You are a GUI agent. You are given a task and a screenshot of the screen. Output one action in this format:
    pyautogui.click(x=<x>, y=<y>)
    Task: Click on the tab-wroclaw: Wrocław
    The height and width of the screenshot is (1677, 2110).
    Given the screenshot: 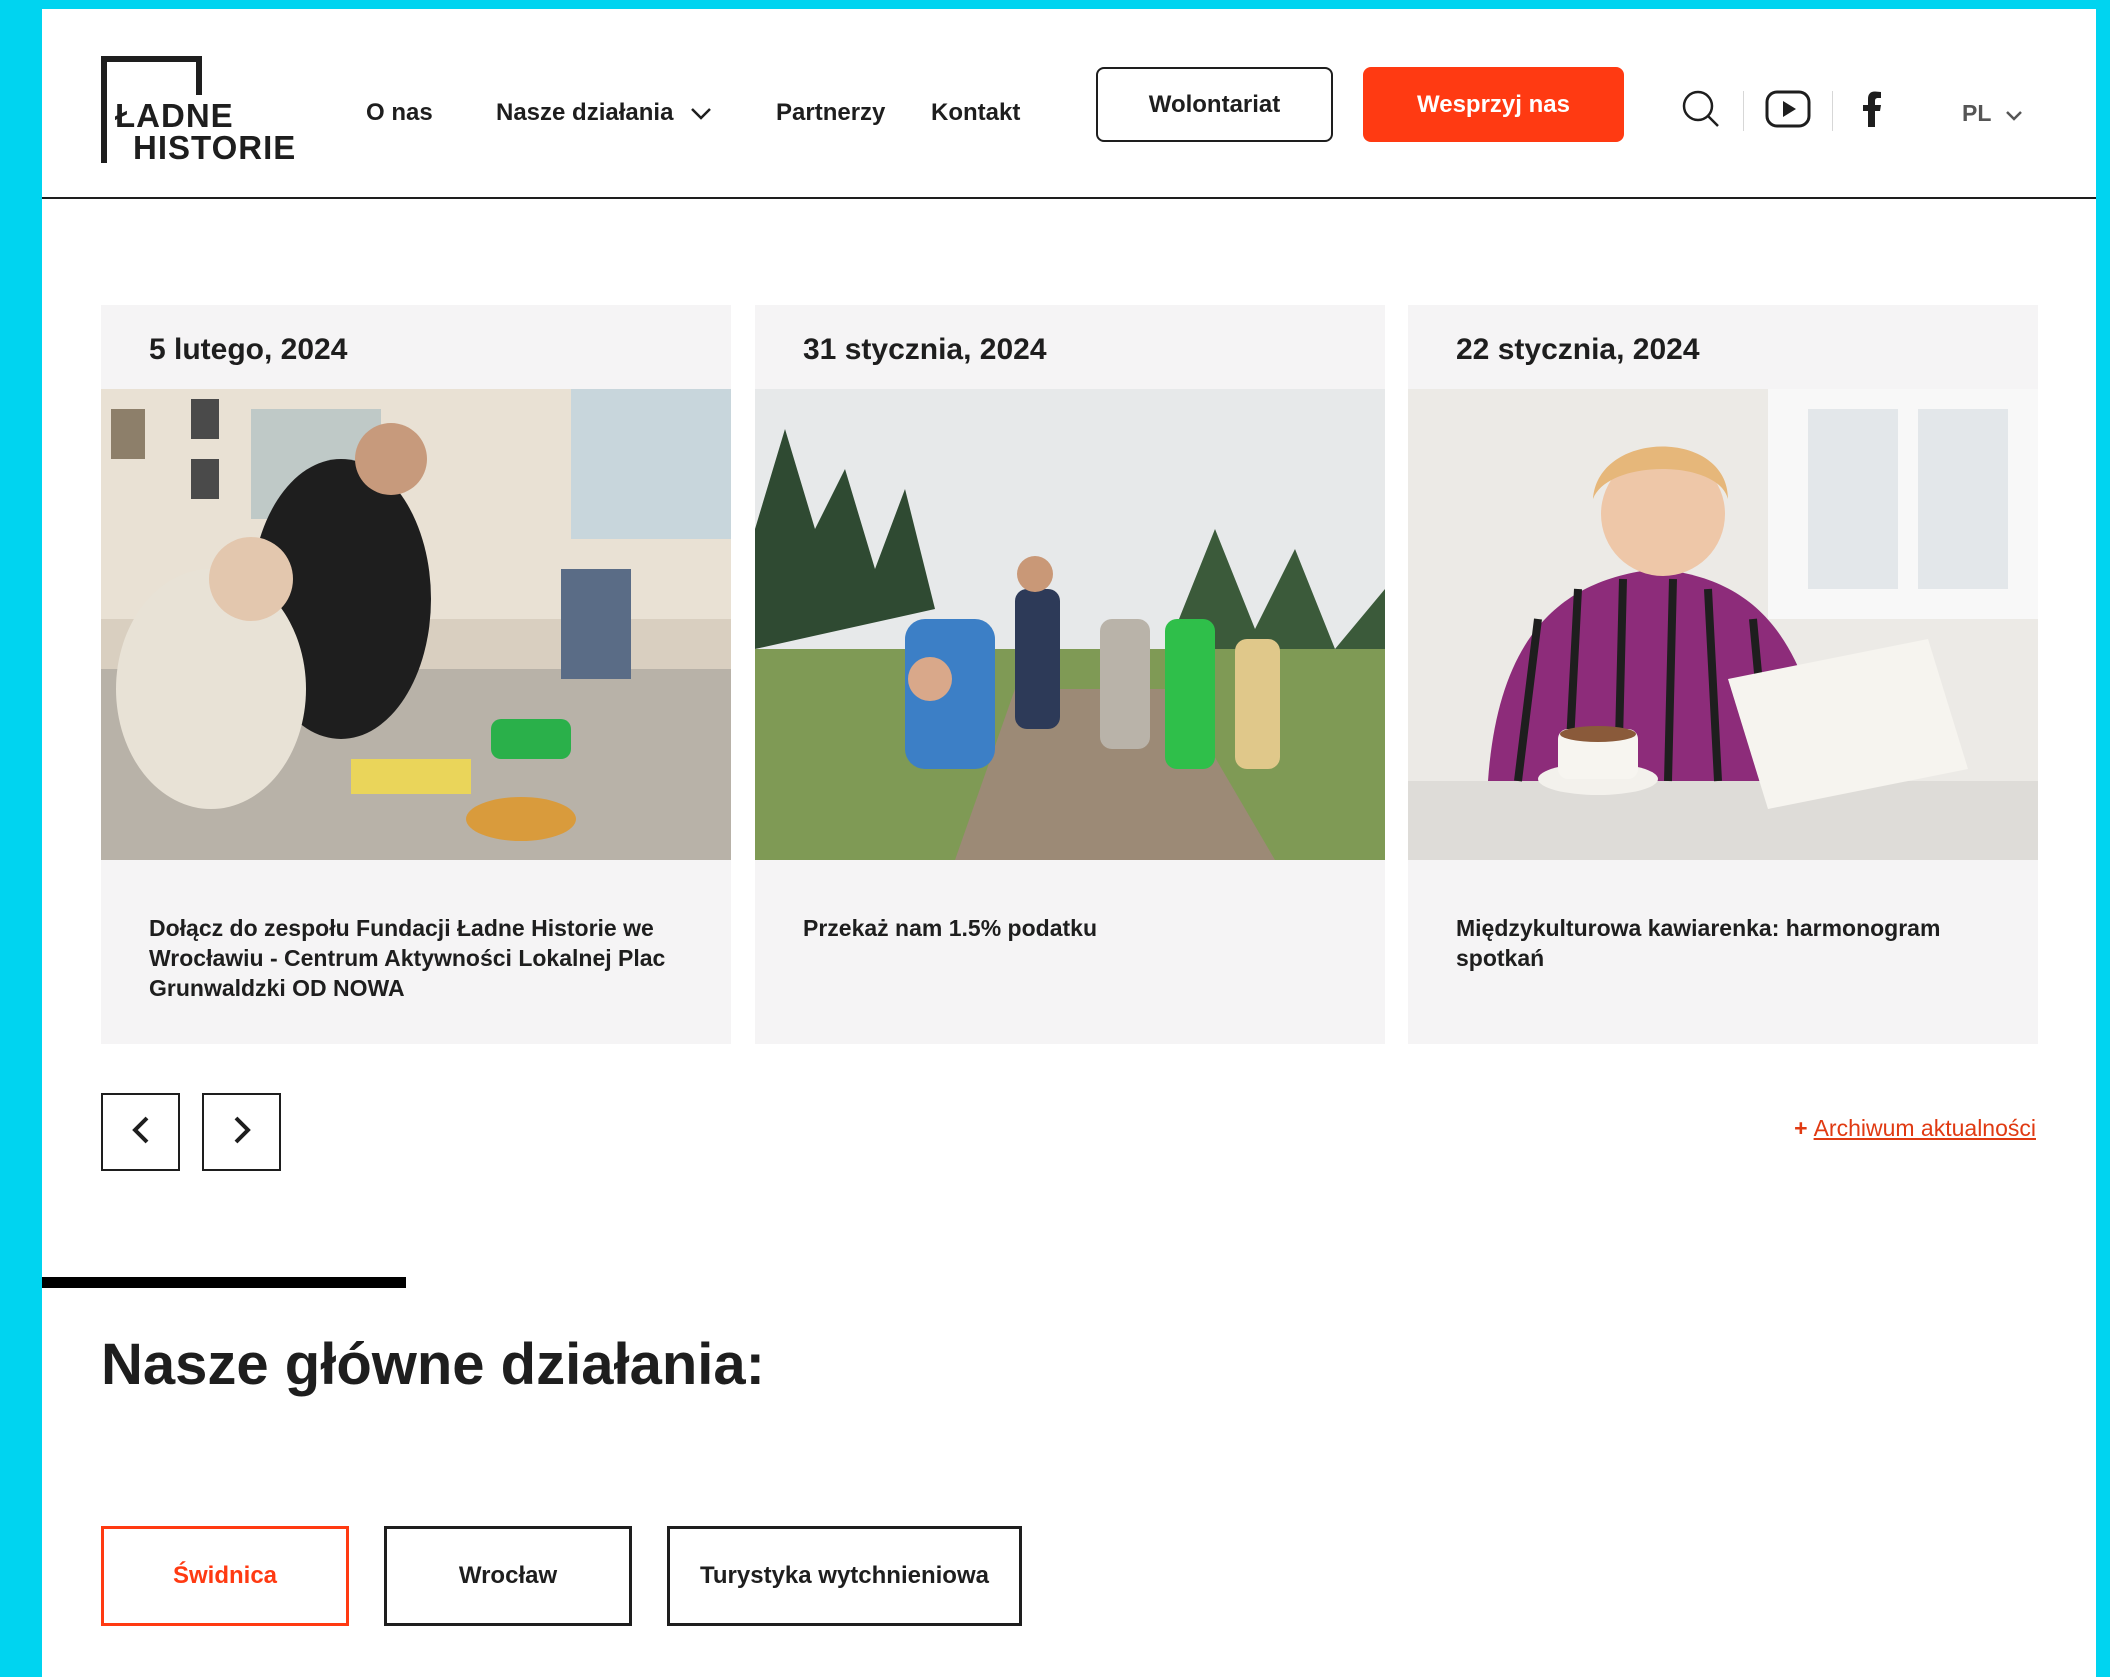 What is the action you would take?
    pyautogui.click(x=508, y=1576)
    